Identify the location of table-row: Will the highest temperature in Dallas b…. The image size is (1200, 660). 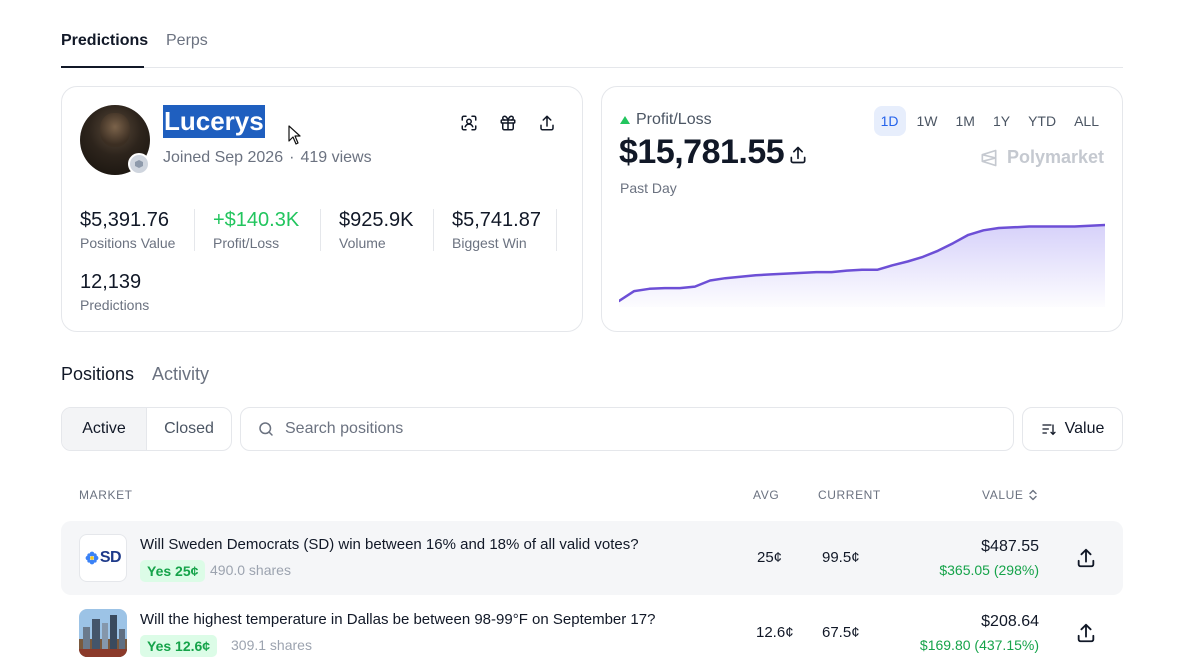
(592, 628).